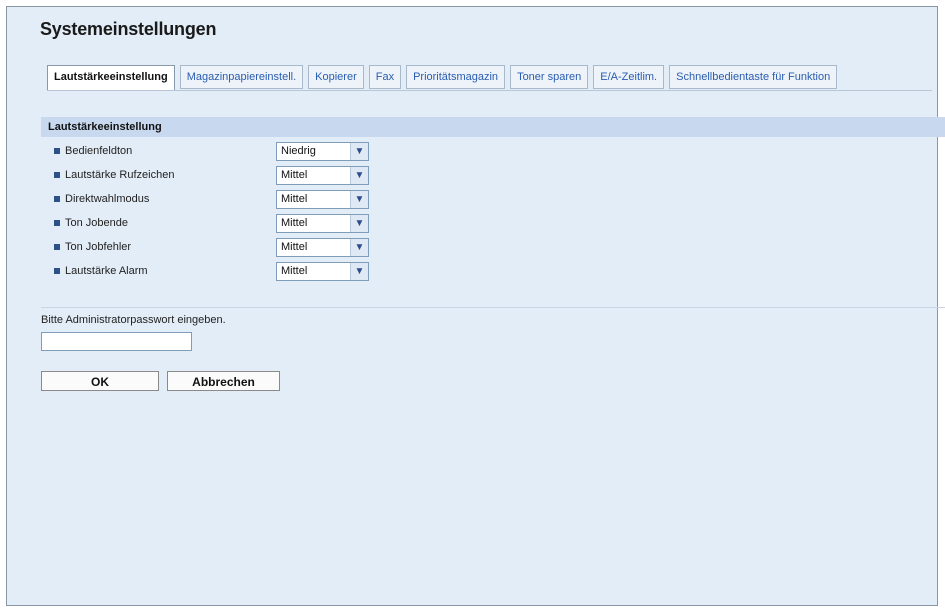 Image resolution: width=945 pixels, height=612 pixels. Describe the element at coordinates (549, 77) in the screenshot. I see `tab-toner-sparen: Toner sparen` at that location.